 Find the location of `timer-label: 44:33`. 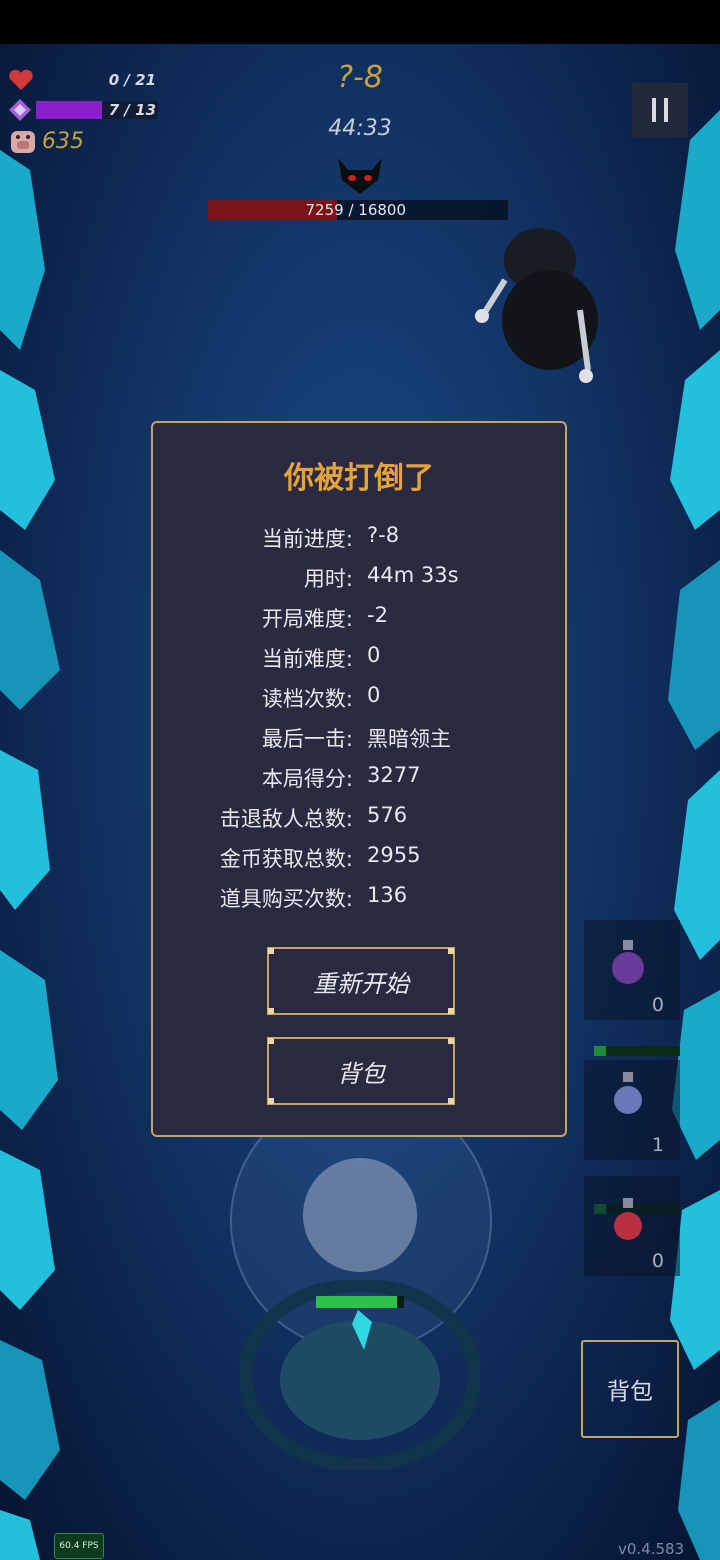

timer-label: 44:33 is located at coordinates (360, 128).